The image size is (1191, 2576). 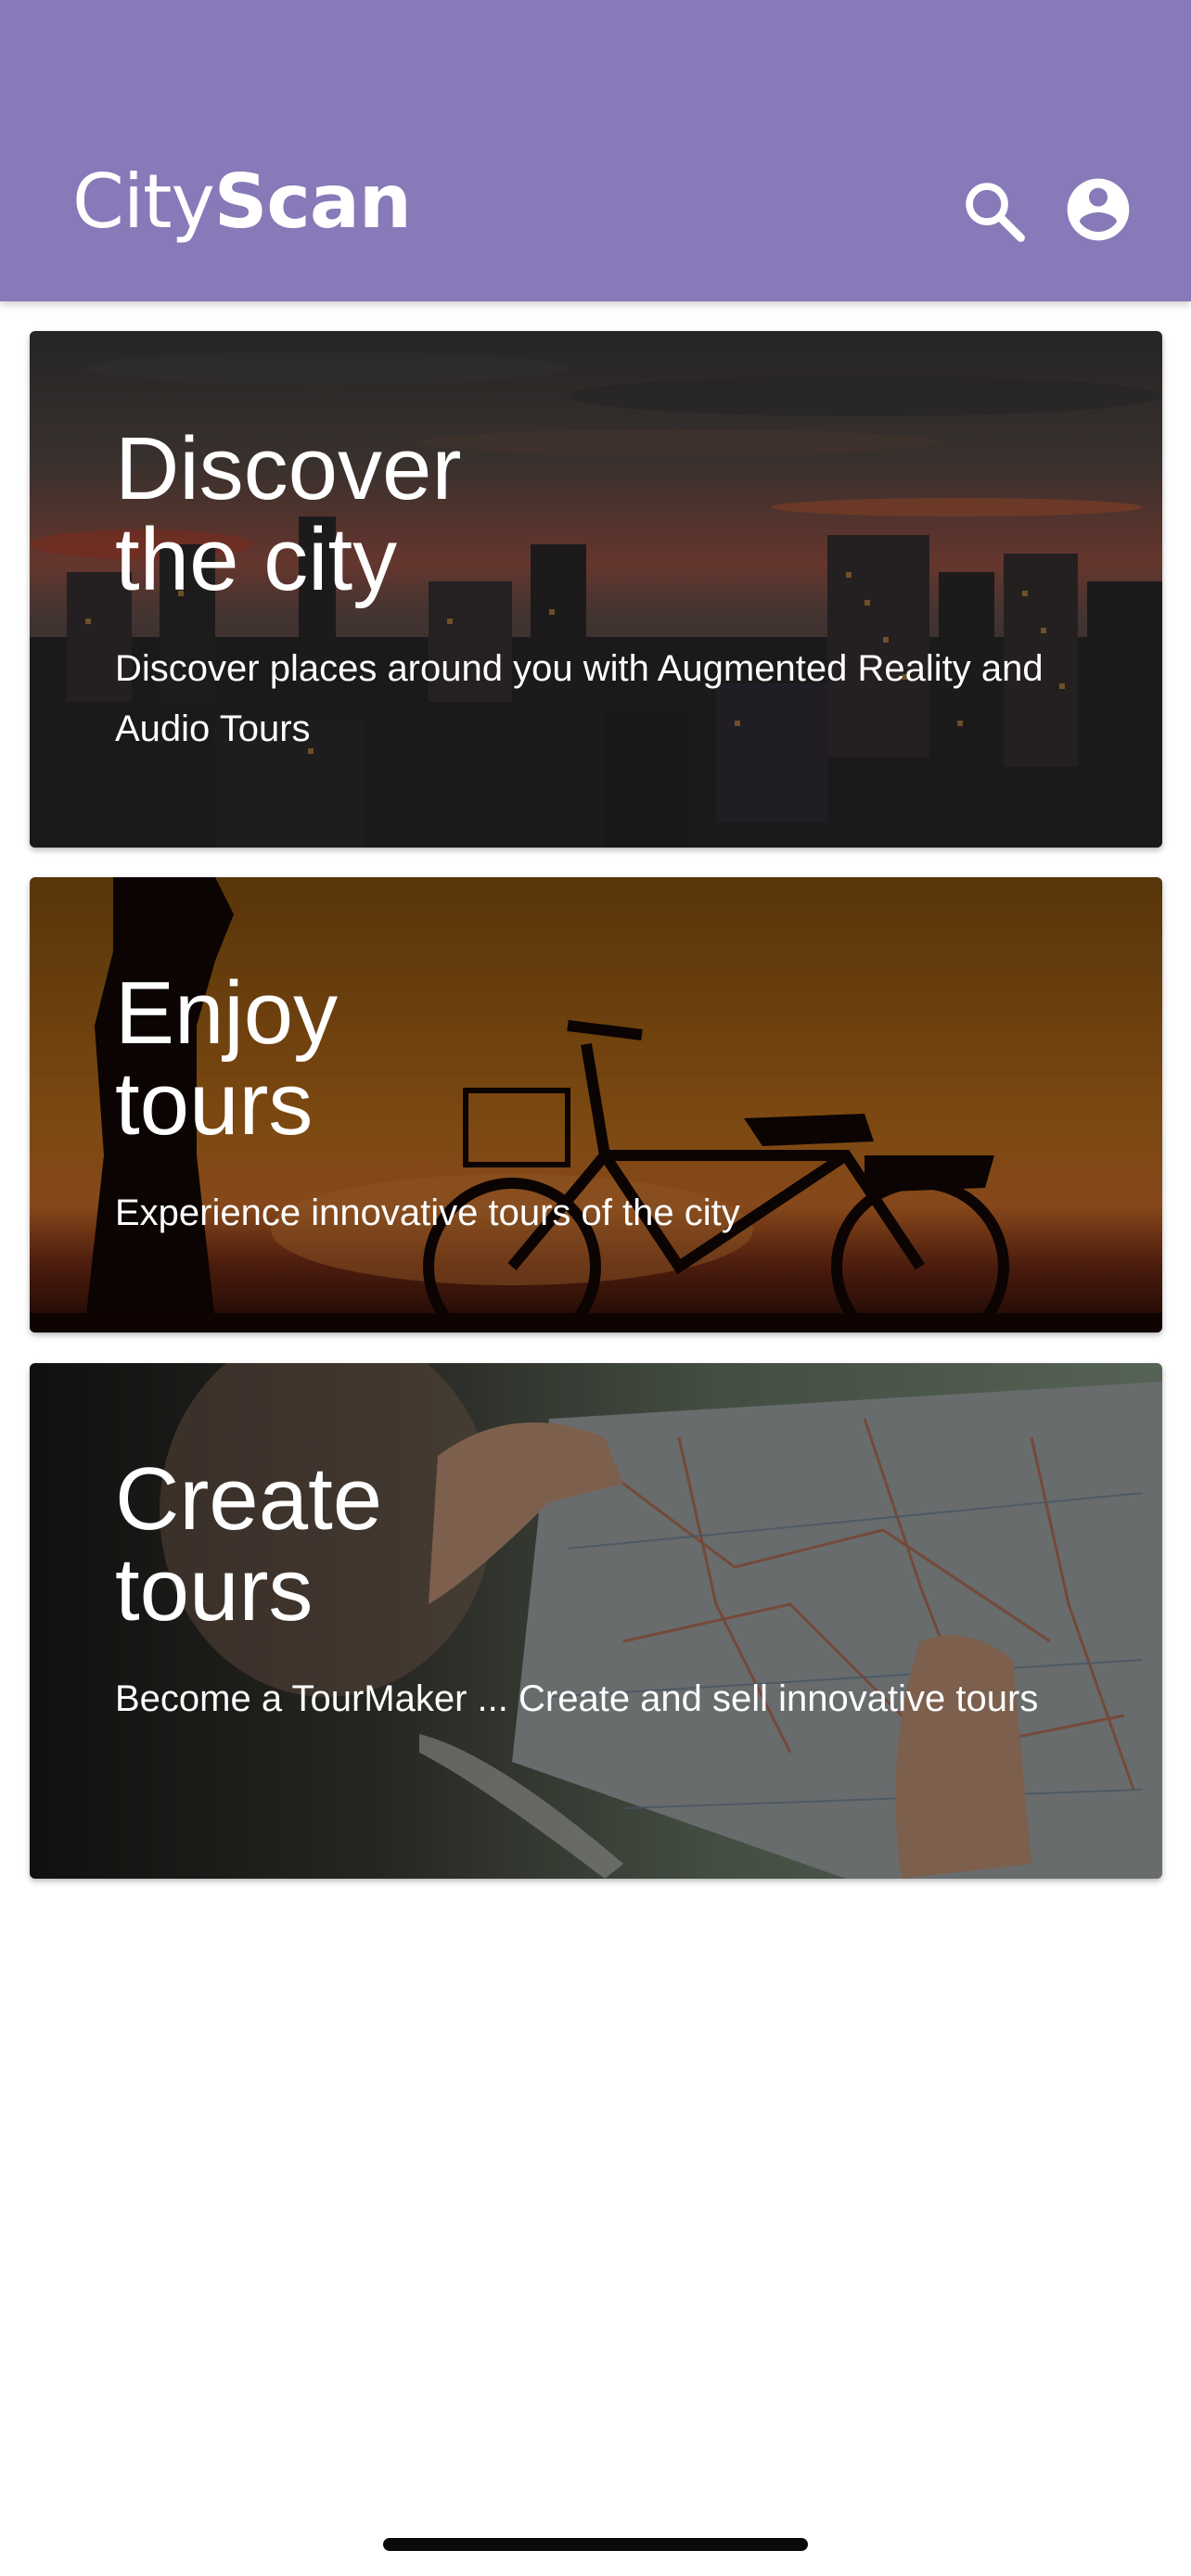 I want to click on search-icon, so click(x=996, y=212).